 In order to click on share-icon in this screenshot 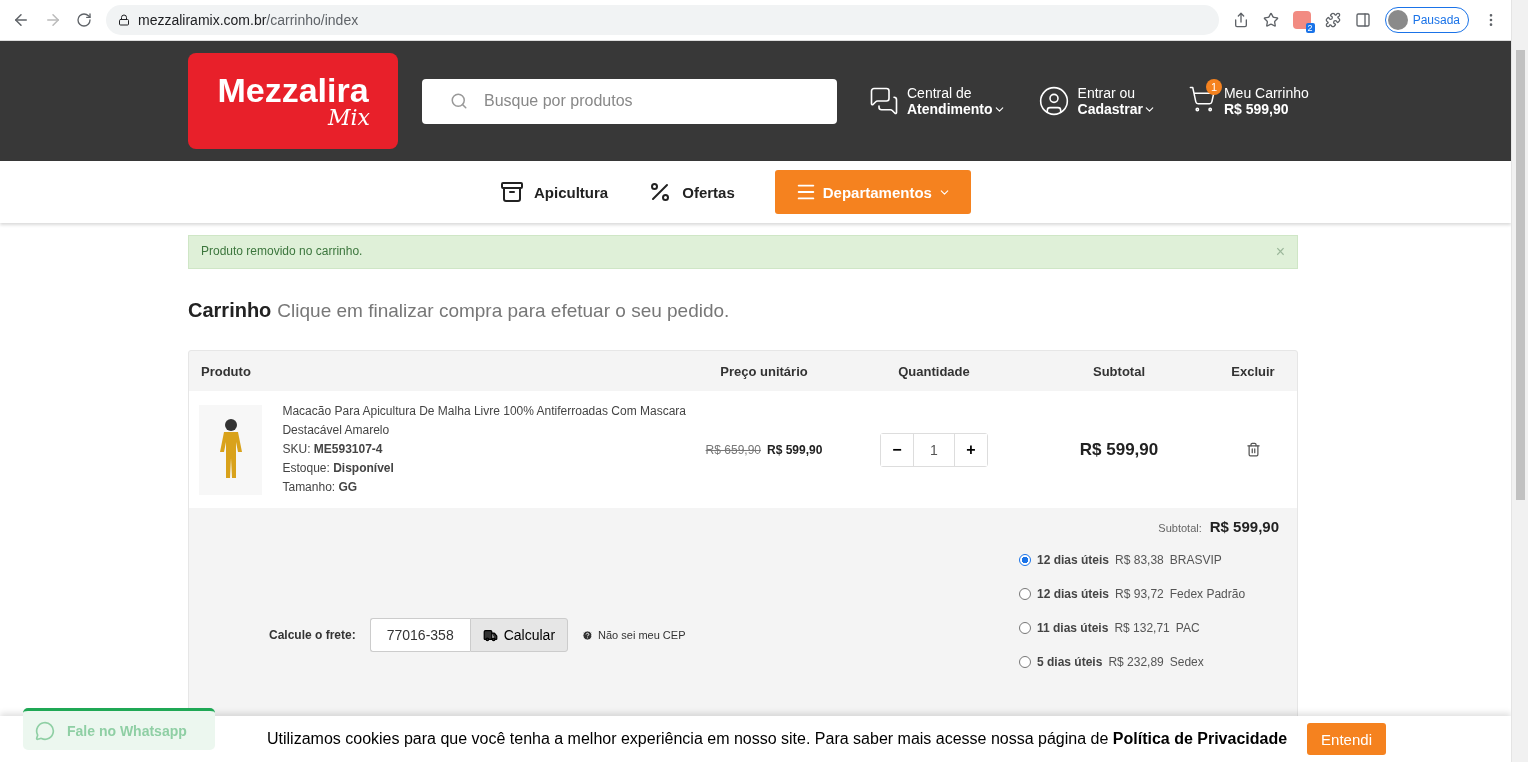, I will do `click(1240, 20)`.